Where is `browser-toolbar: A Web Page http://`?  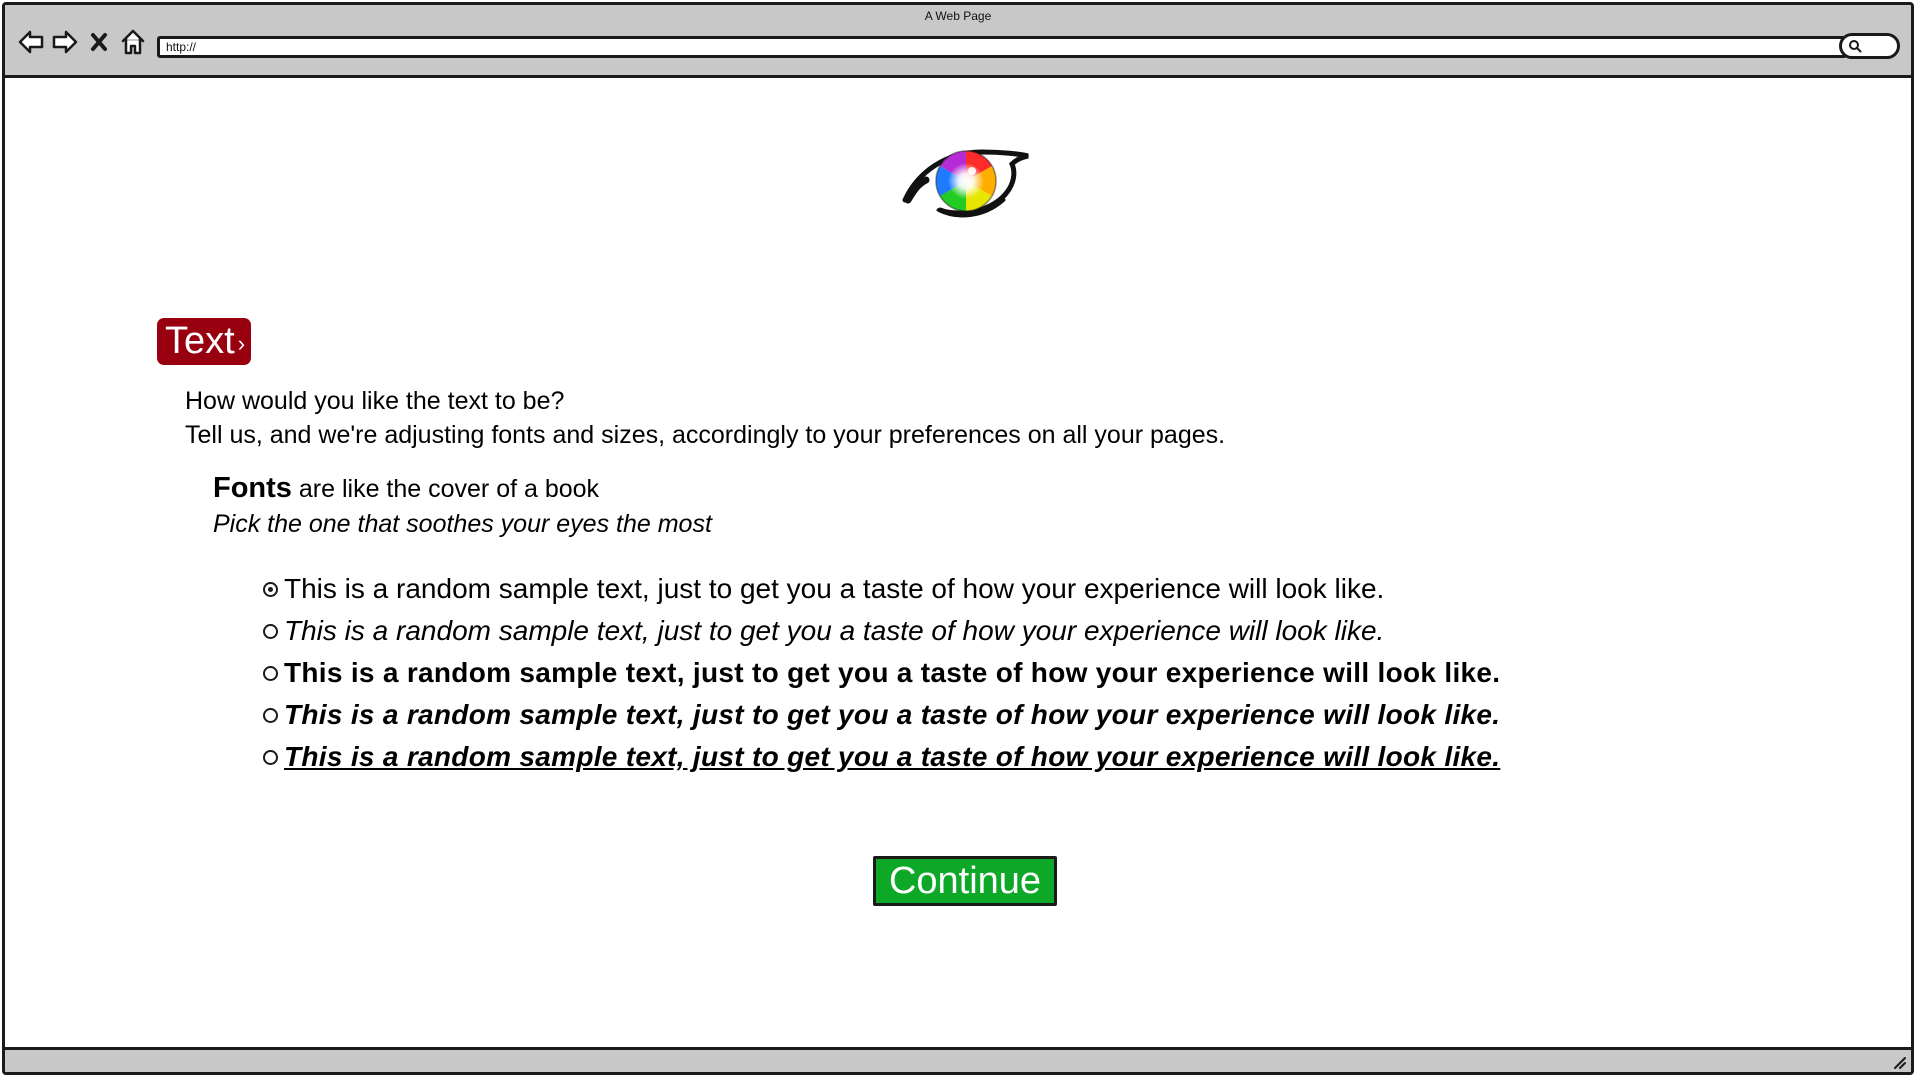 browser-toolbar: A Web Page http:// is located at coordinates (958, 41).